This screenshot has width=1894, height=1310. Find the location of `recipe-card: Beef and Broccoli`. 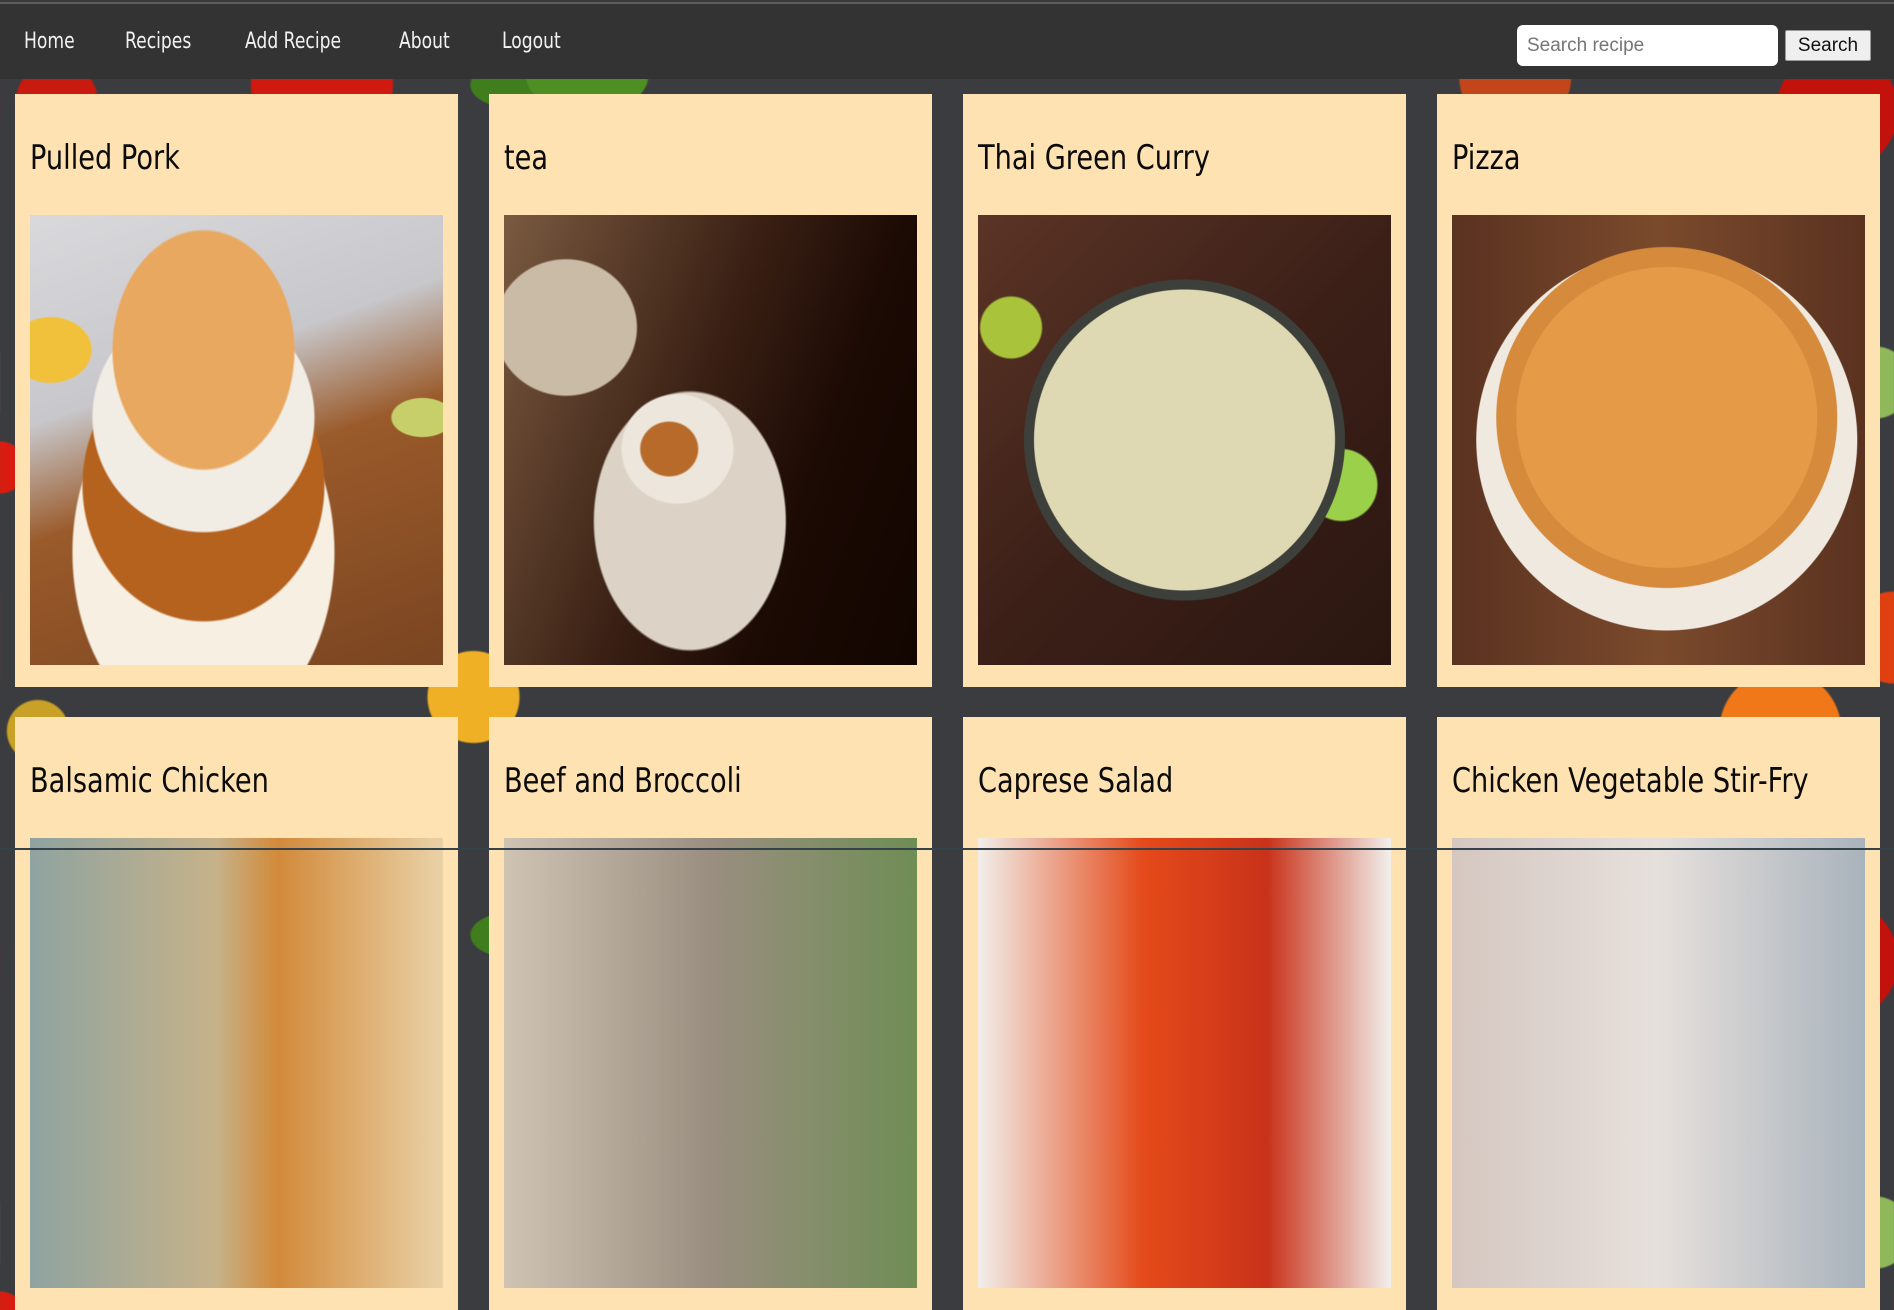

recipe-card: Beef and Broccoli is located at coordinates (710, 1013).